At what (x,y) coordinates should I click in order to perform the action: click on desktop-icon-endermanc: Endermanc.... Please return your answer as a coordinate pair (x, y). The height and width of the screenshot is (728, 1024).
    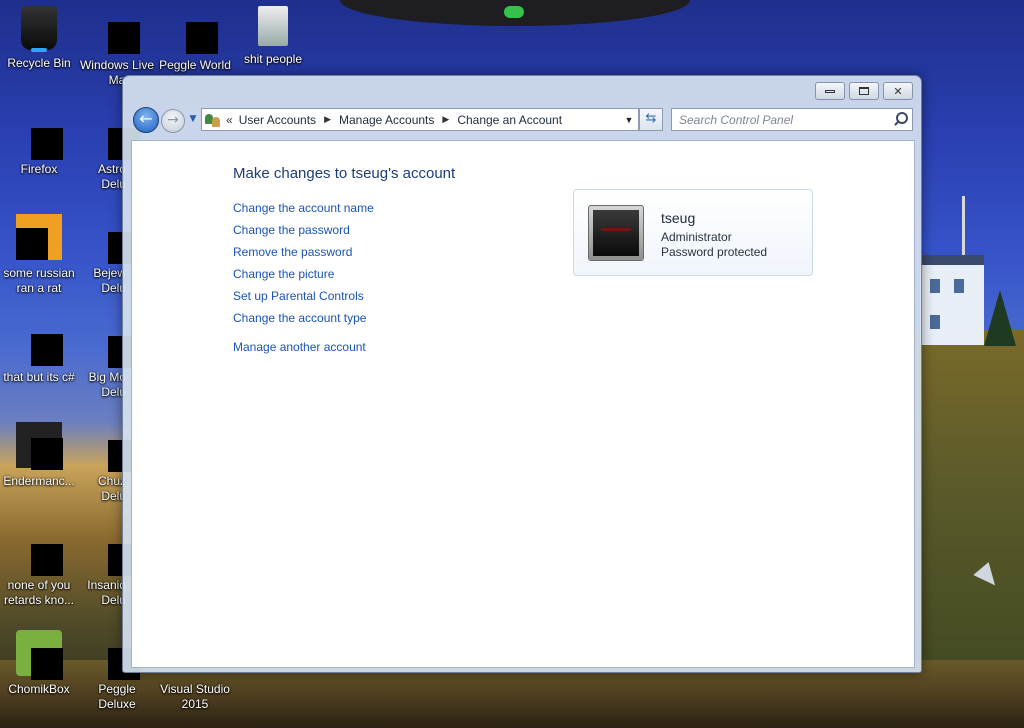
    Looking at the image, I should click on (39, 462).